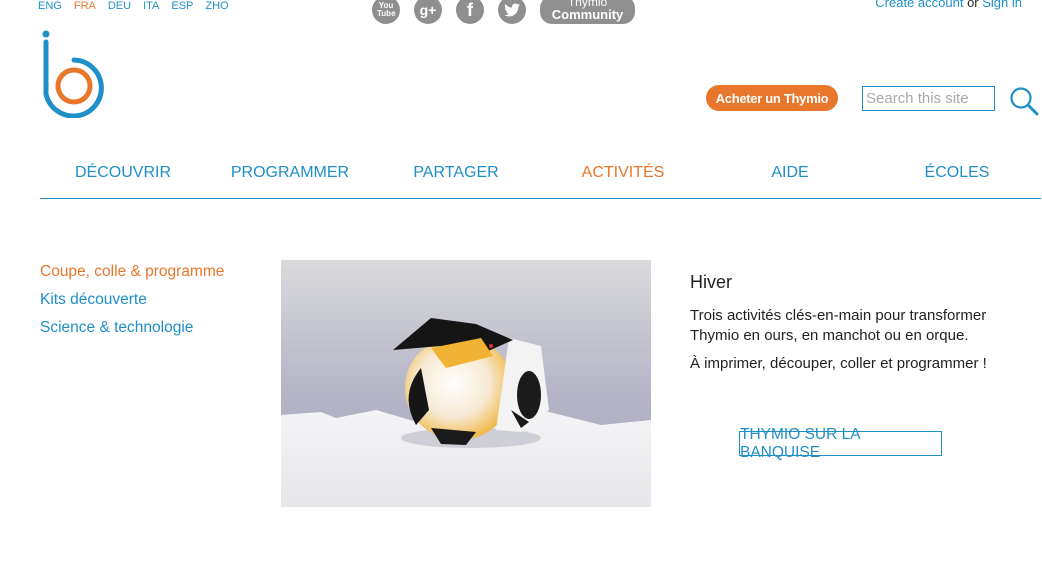  What do you see at coordinates (139, 6) in the screenshot?
I see `language-bar: ENG FRA DEU ITA ESP ZHO` at bounding box center [139, 6].